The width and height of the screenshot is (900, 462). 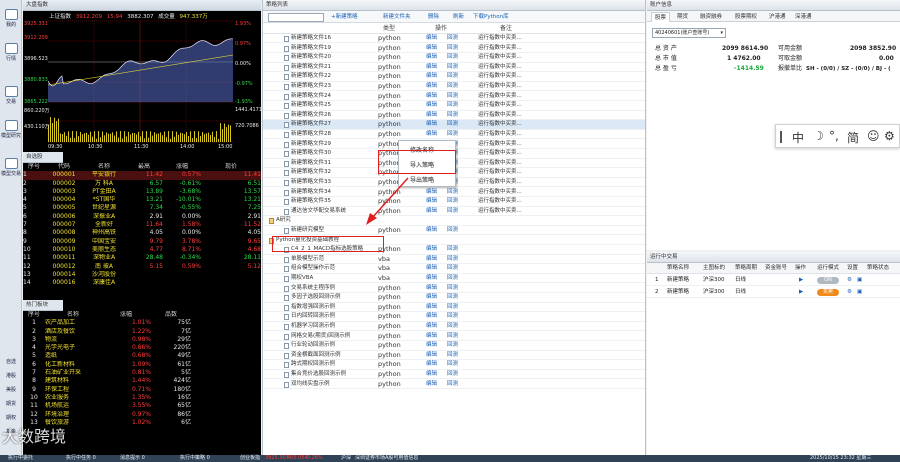 What do you see at coordinates (11, 129) in the screenshot?
I see `nav-model-research: 模型研究` at bounding box center [11, 129].